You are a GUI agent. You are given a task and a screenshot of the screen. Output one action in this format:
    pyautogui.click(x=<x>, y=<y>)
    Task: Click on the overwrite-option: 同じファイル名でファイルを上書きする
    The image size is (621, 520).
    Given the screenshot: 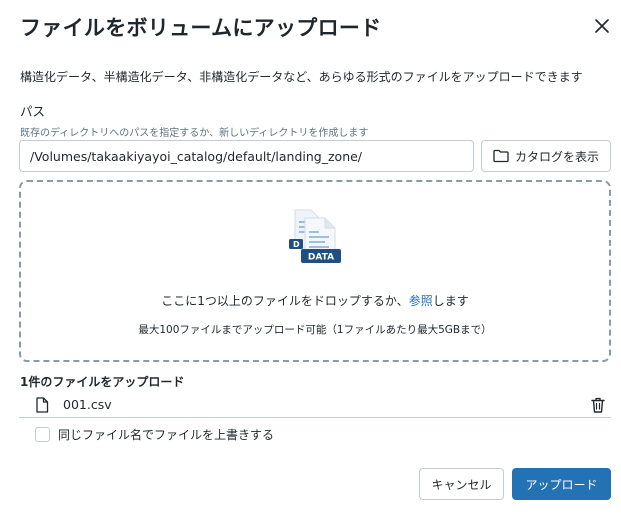 What is the action you would take?
    pyautogui.click(x=154, y=434)
    